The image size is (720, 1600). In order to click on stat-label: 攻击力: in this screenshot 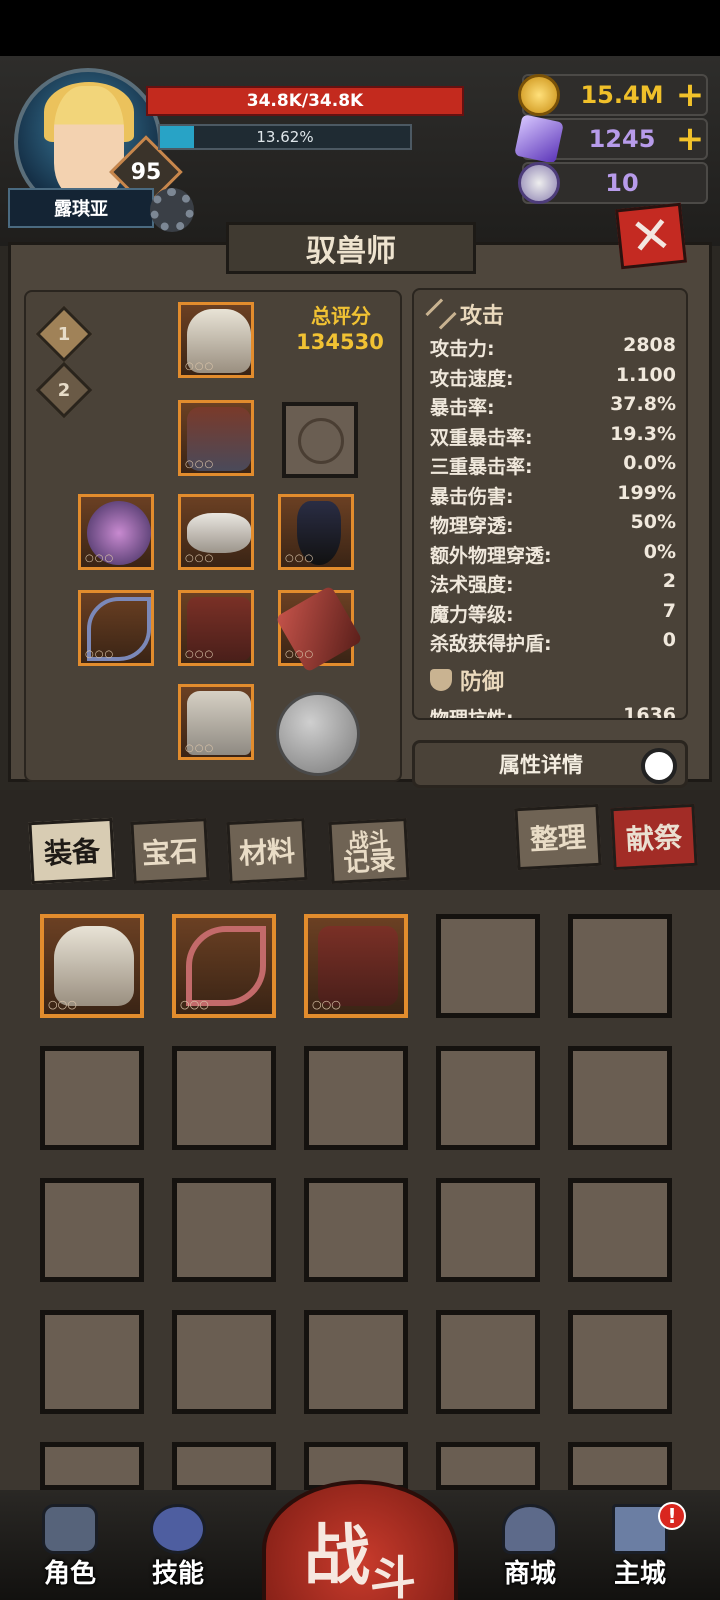, I will do `click(462, 349)`.